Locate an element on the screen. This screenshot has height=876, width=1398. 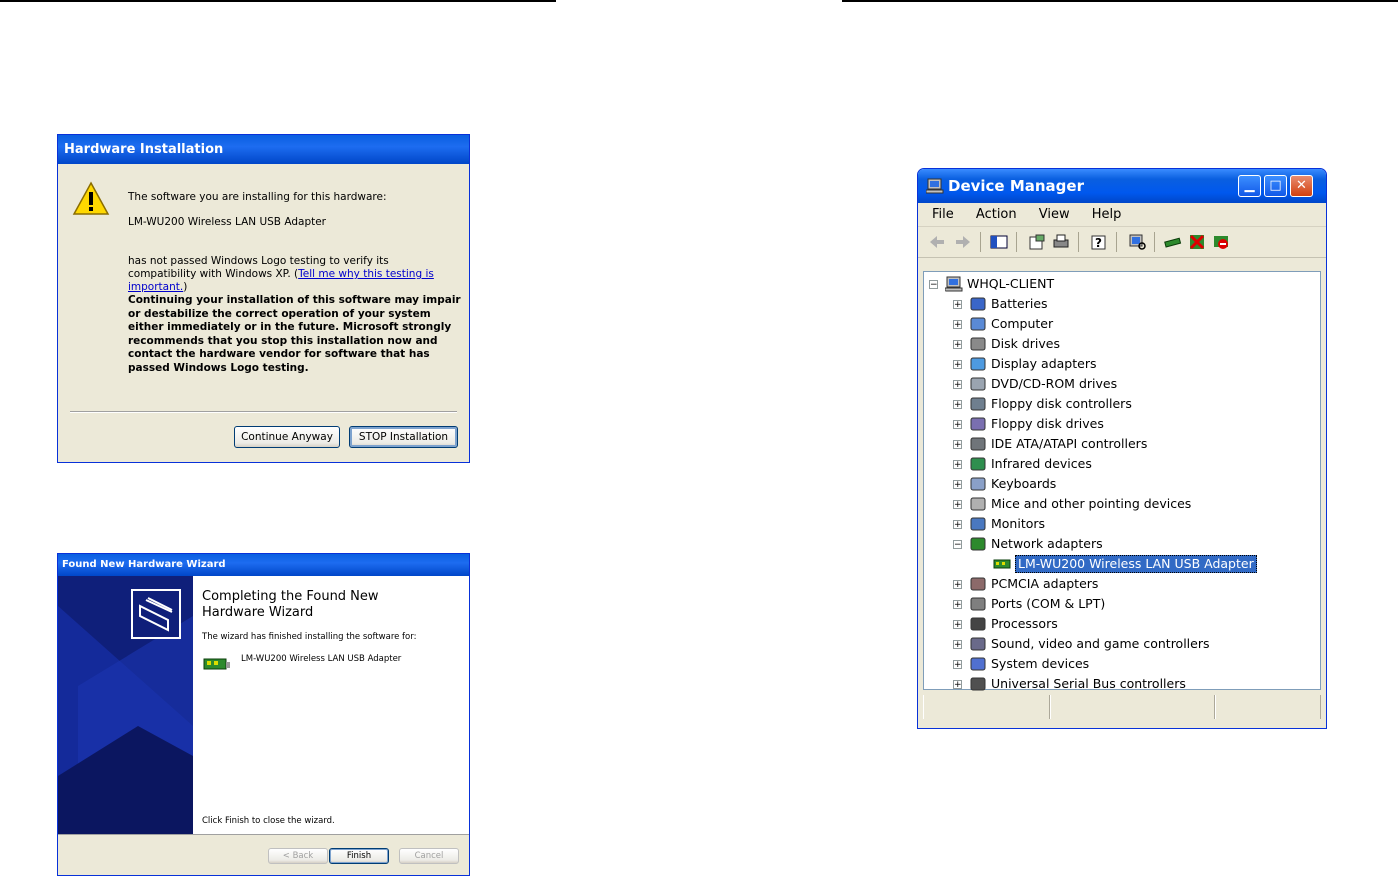
finish-button: Finish is located at coordinates (359, 856).